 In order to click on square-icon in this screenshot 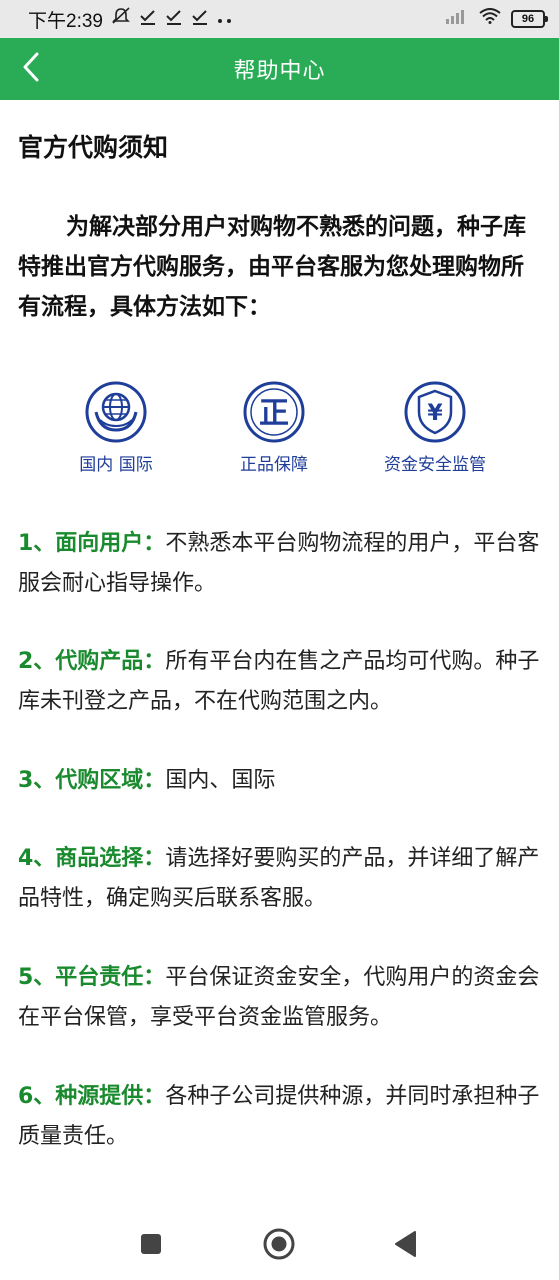, I will do `click(151, 1246)`.